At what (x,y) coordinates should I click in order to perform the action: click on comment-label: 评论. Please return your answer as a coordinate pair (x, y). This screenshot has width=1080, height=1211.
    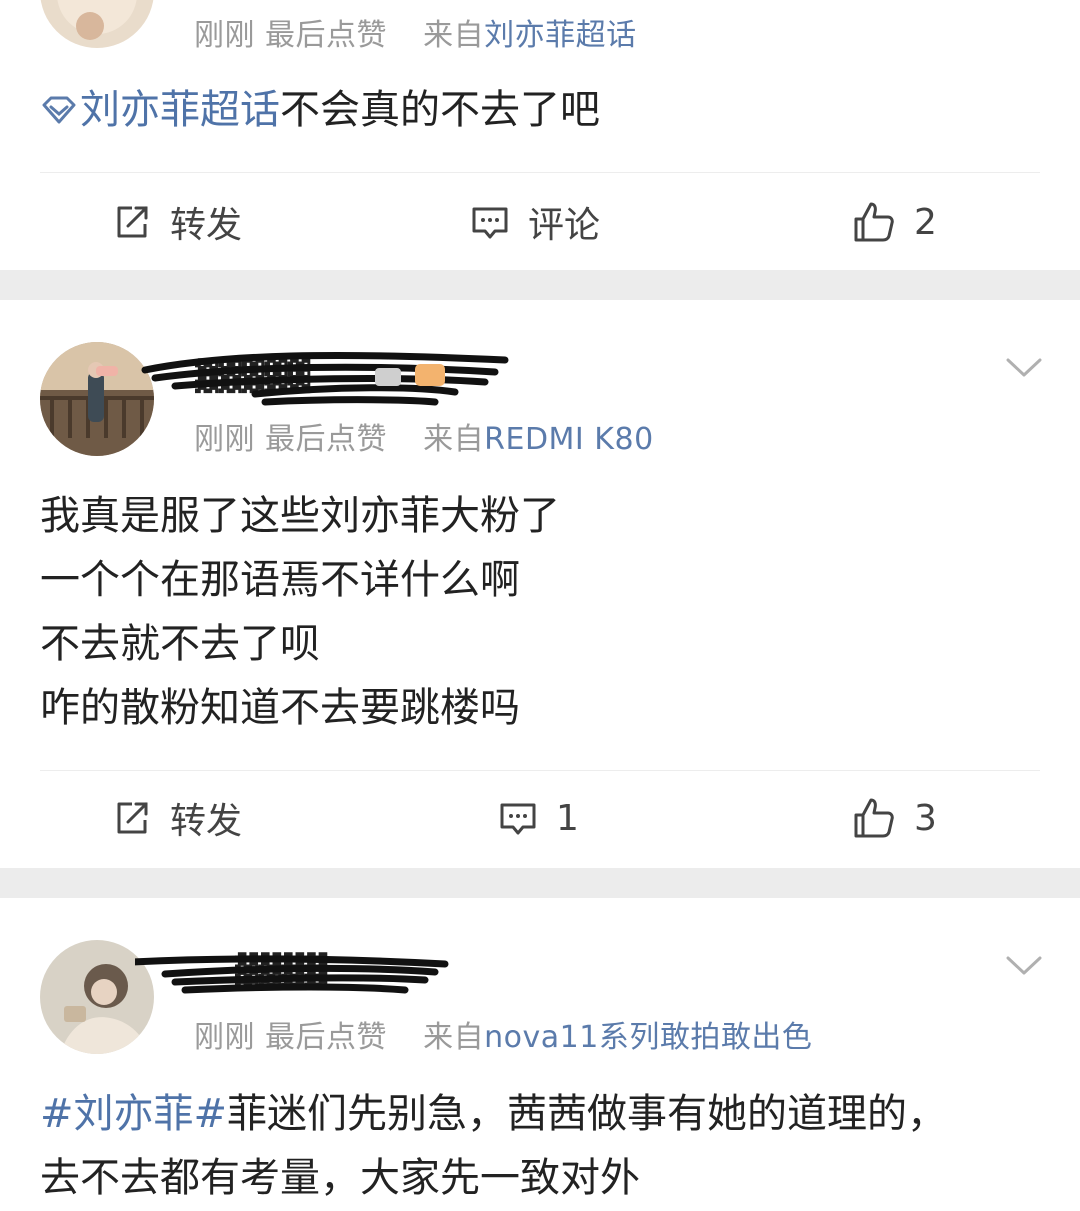
    Looking at the image, I should click on (564, 225).